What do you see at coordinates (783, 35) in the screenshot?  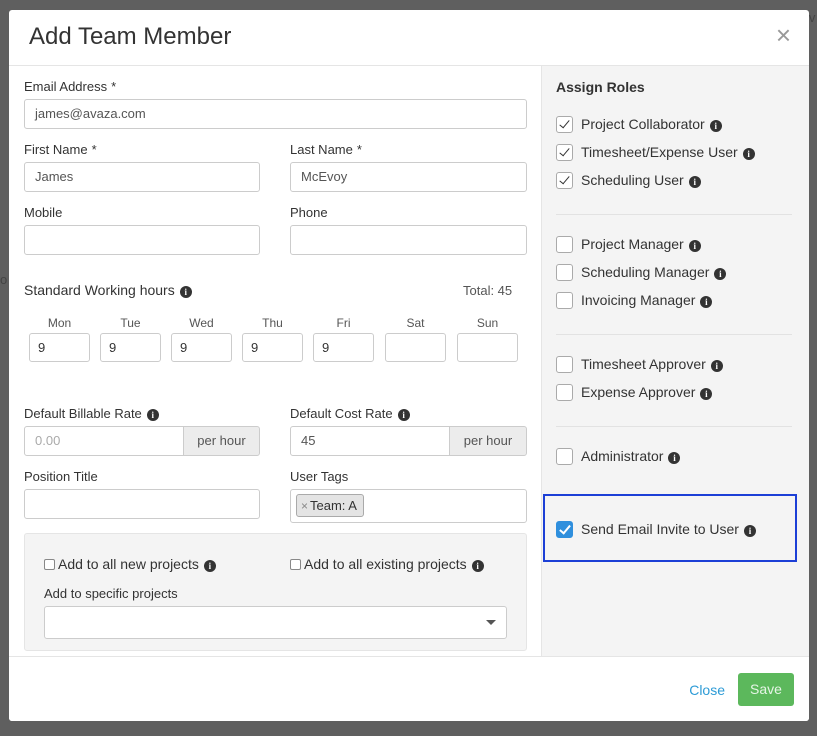 I see `close-icon: ×` at bounding box center [783, 35].